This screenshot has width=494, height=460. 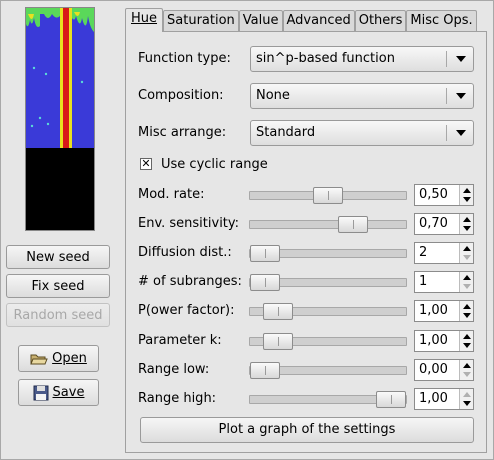 I want to click on composition-value: None, so click(x=273, y=95).